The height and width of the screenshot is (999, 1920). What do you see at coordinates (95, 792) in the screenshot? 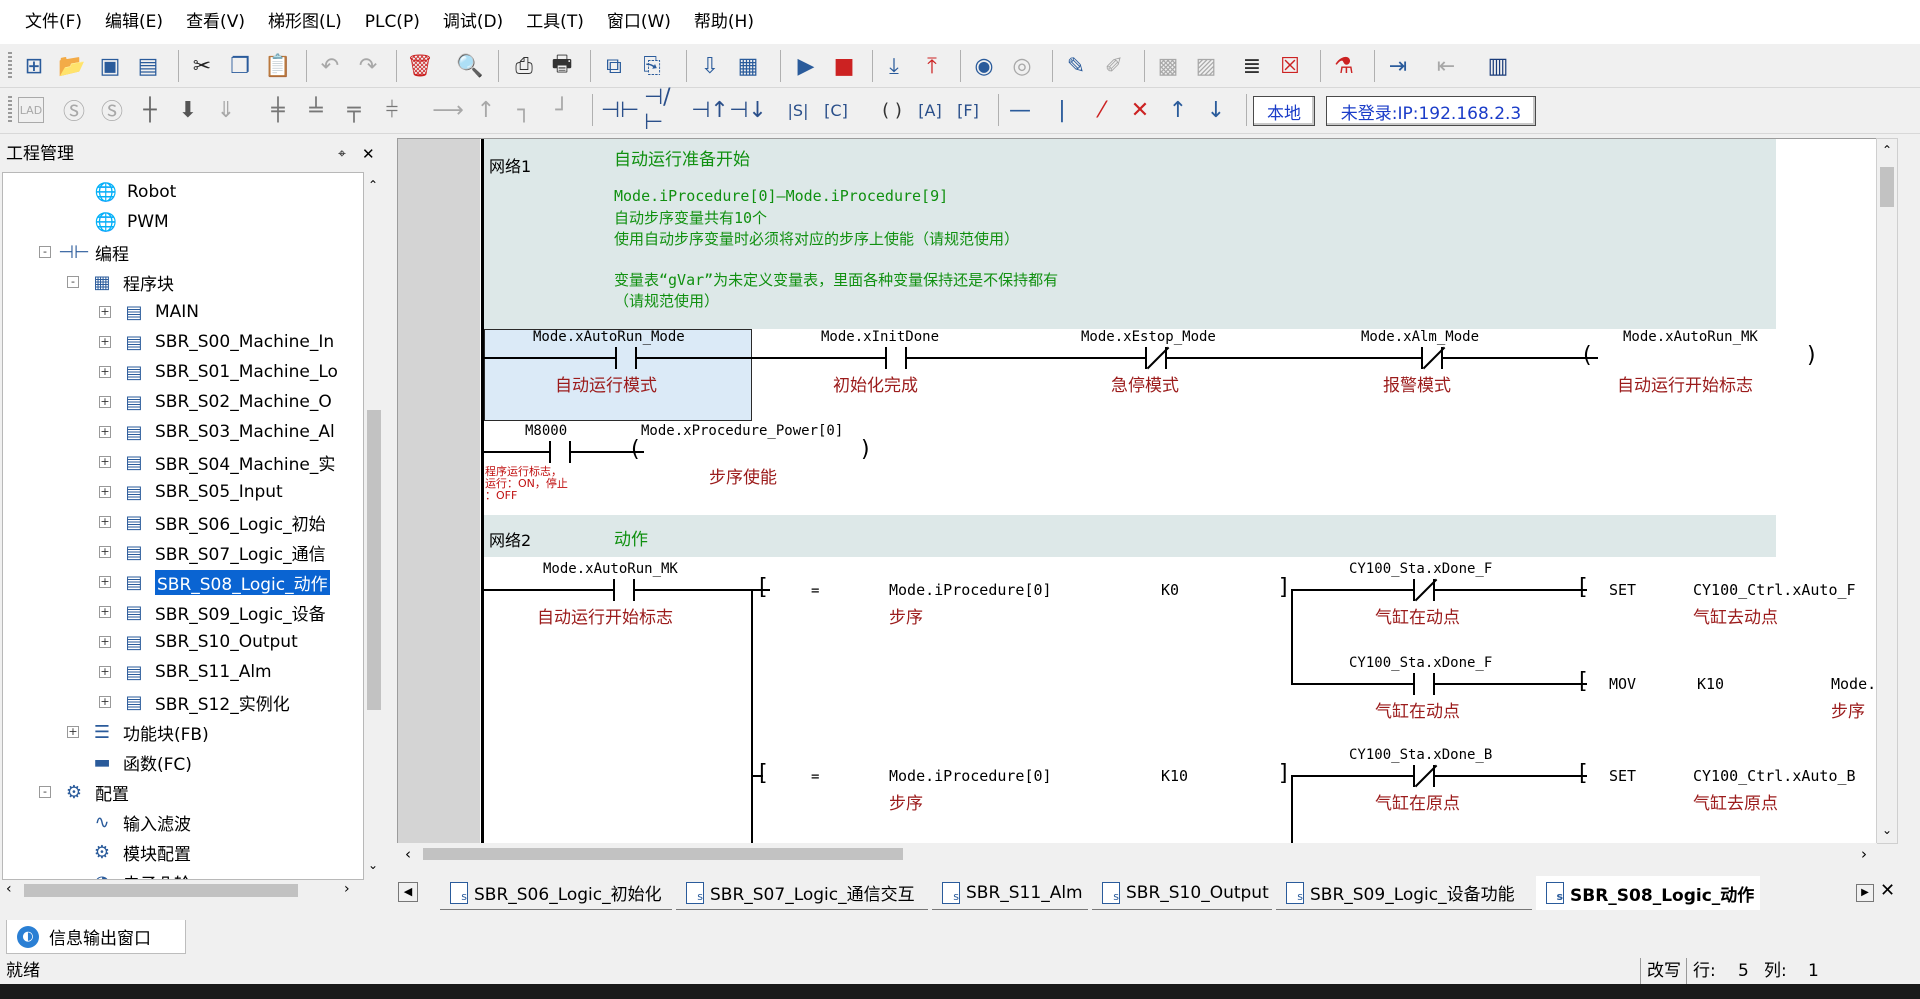
I see `tree-item: ⚙ 配置` at bounding box center [95, 792].